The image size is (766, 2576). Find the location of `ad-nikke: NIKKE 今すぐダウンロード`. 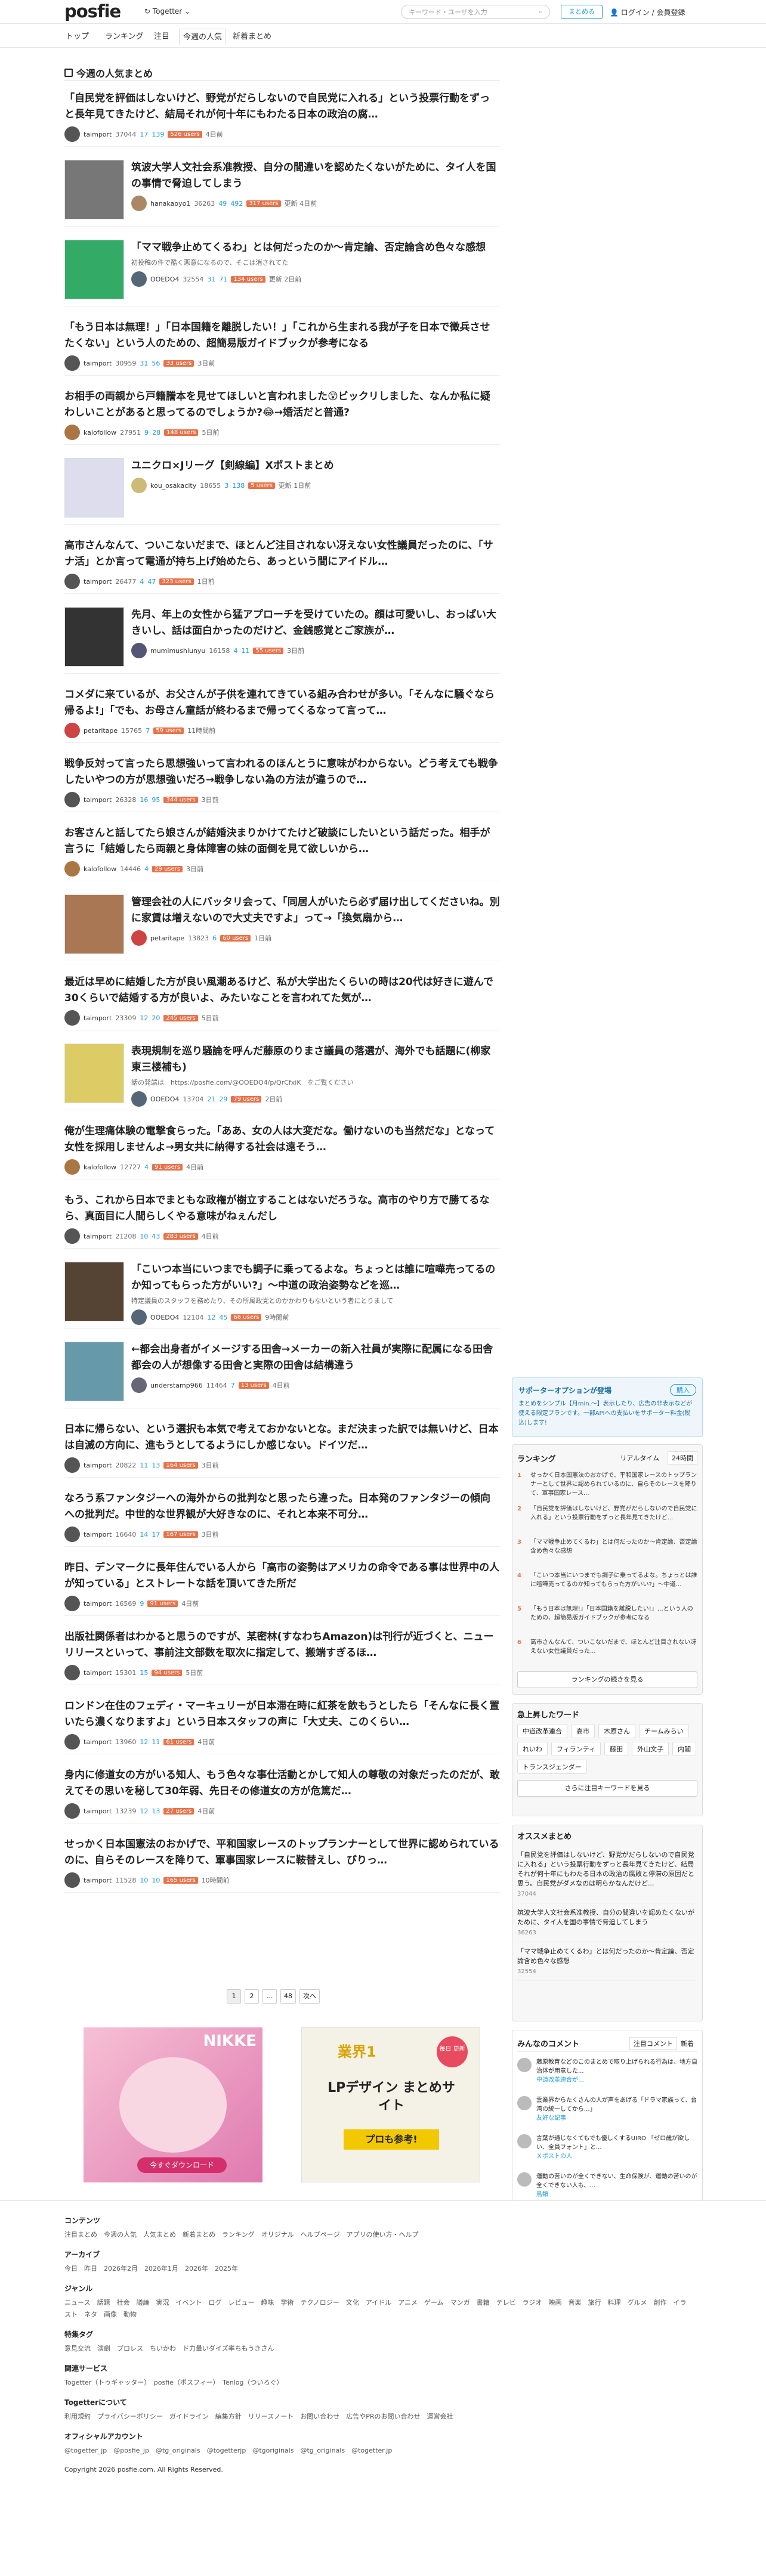

ad-nikke: NIKKE 今すぐダウンロード is located at coordinates (173, 2104).